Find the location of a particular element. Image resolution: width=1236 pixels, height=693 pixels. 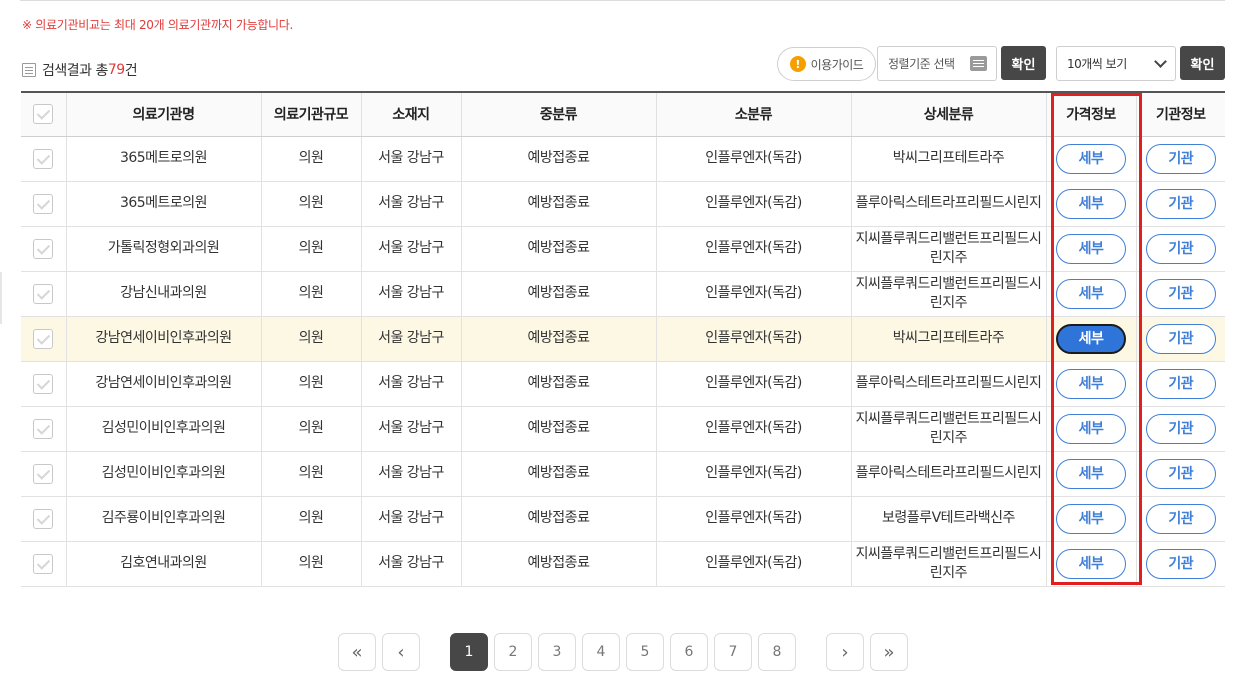

page-size-select: 10개씩 보기 is located at coordinates (1116, 63).